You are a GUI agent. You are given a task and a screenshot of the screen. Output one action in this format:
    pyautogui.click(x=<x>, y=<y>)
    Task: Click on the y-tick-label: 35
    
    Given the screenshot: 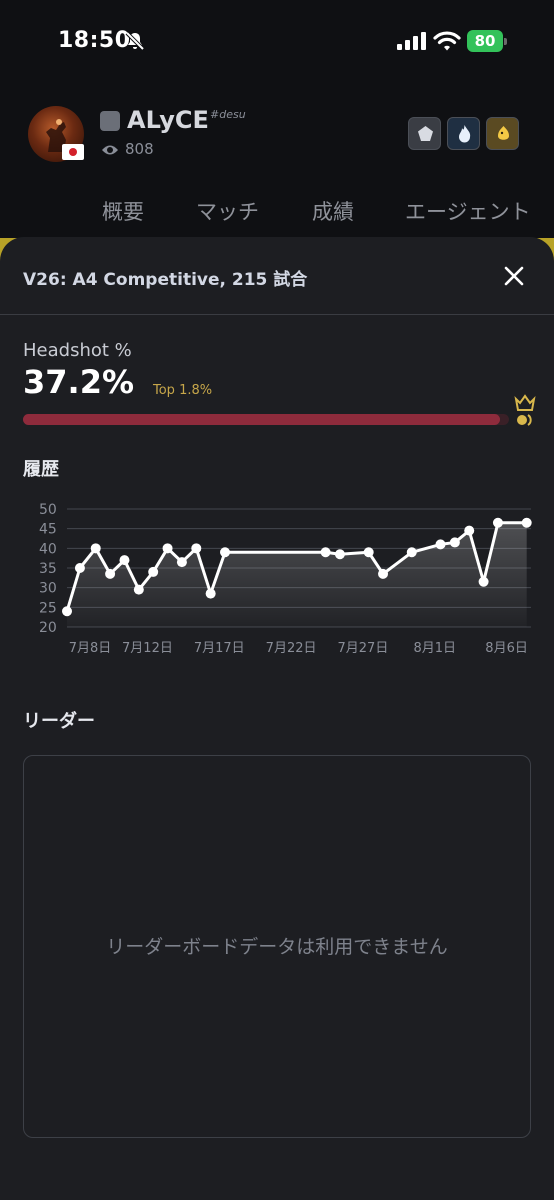 What is the action you would take?
    pyautogui.click(x=48, y=569)
    